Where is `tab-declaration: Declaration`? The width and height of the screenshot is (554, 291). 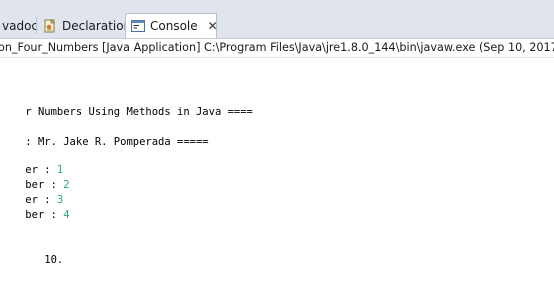
tab-declaration: Declaration is located at coordinates (84, 26).